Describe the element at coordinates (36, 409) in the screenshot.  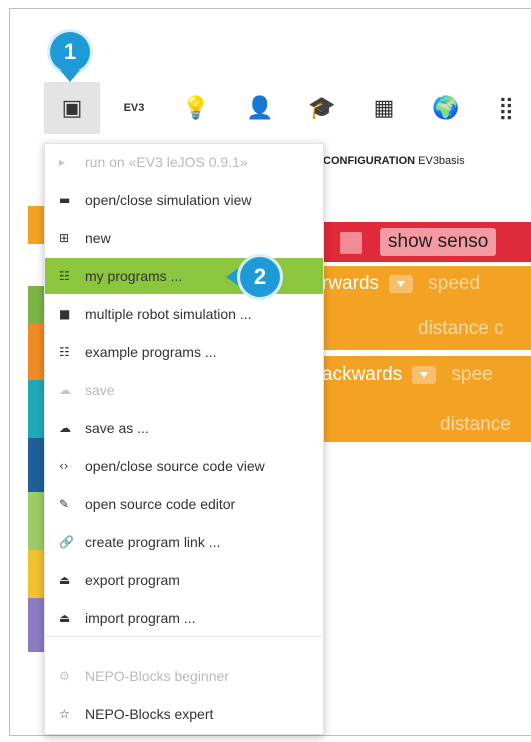
I see `category-strip-teal` at that location.